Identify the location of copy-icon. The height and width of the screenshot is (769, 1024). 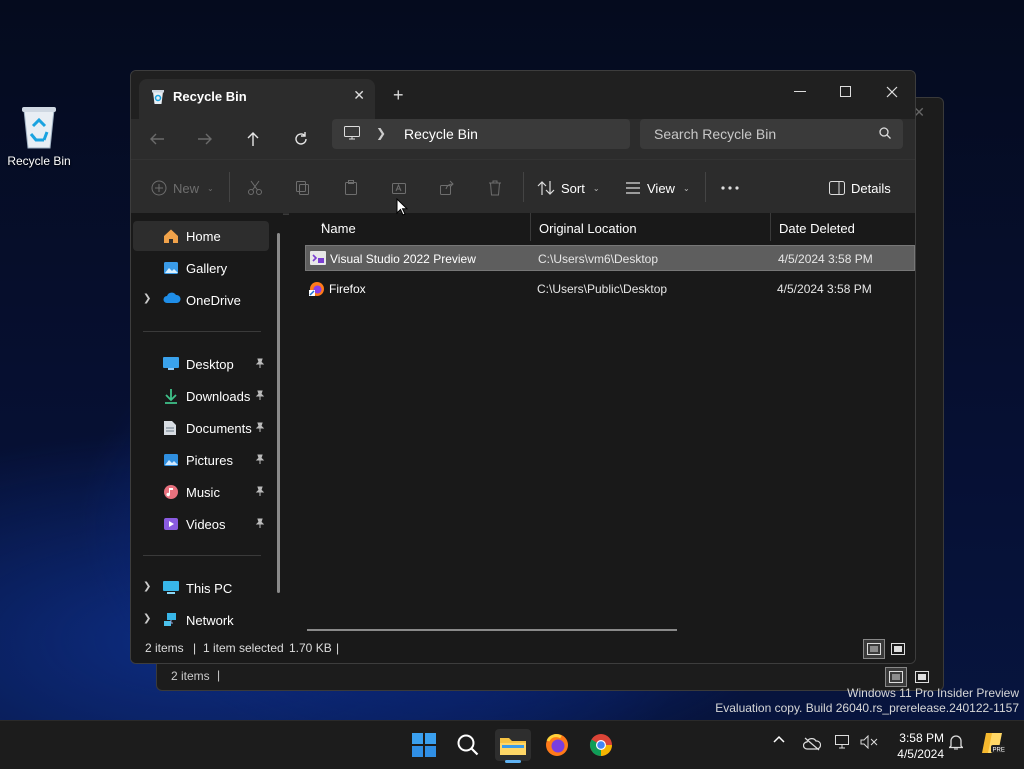
(303, 188).